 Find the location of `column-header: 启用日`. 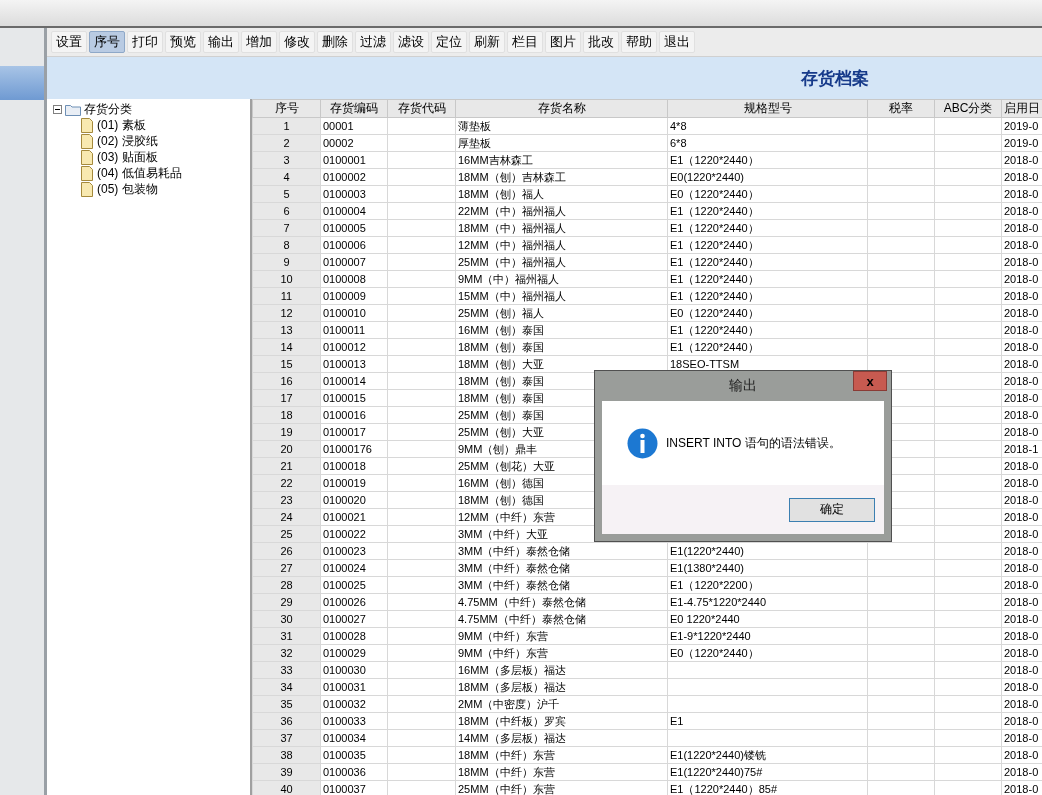

column-header: 启用日 is located at coordinates (1021, 108).